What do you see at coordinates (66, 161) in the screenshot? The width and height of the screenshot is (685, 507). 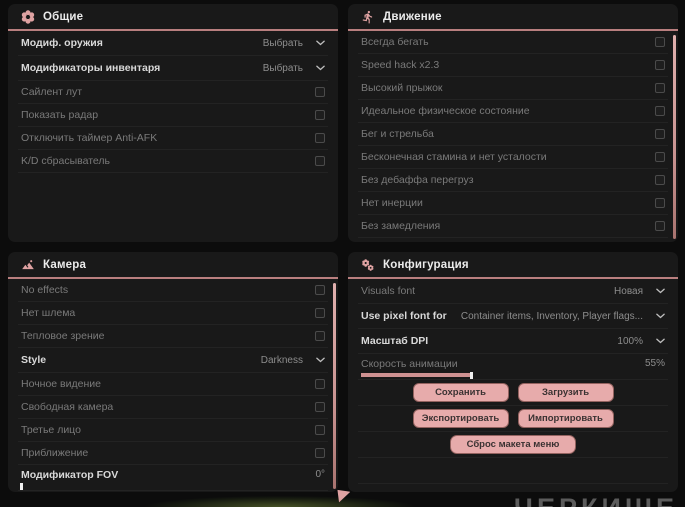 I see `row-label: K/D сбрасыватель` at bounding box center [66, 161].